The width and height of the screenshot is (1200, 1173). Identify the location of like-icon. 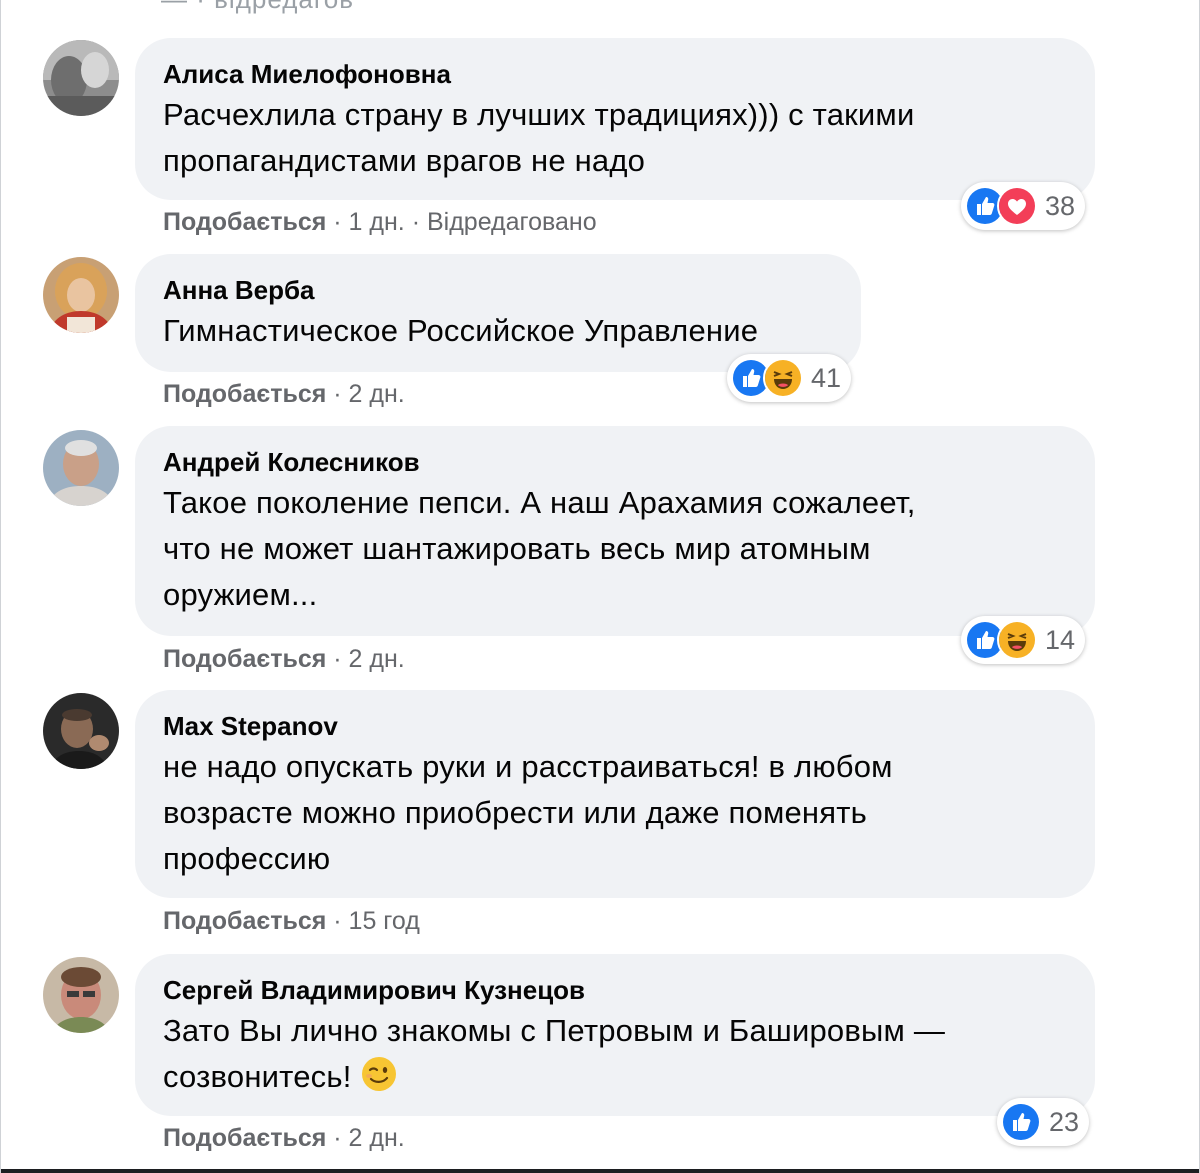
(1021, 1122).